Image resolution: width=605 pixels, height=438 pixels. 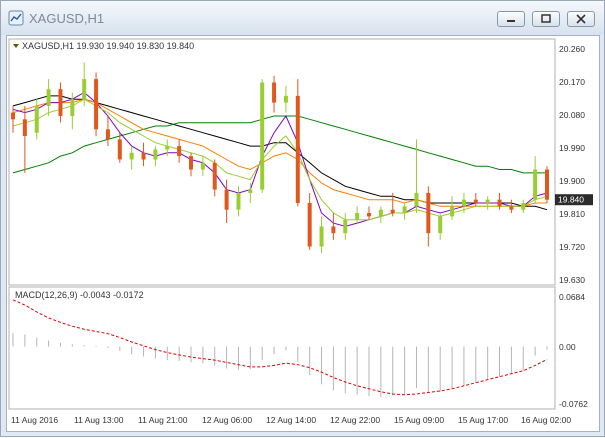 I want to click on time-tick: 11 Aug 21:00, so click(x=163, y=420).